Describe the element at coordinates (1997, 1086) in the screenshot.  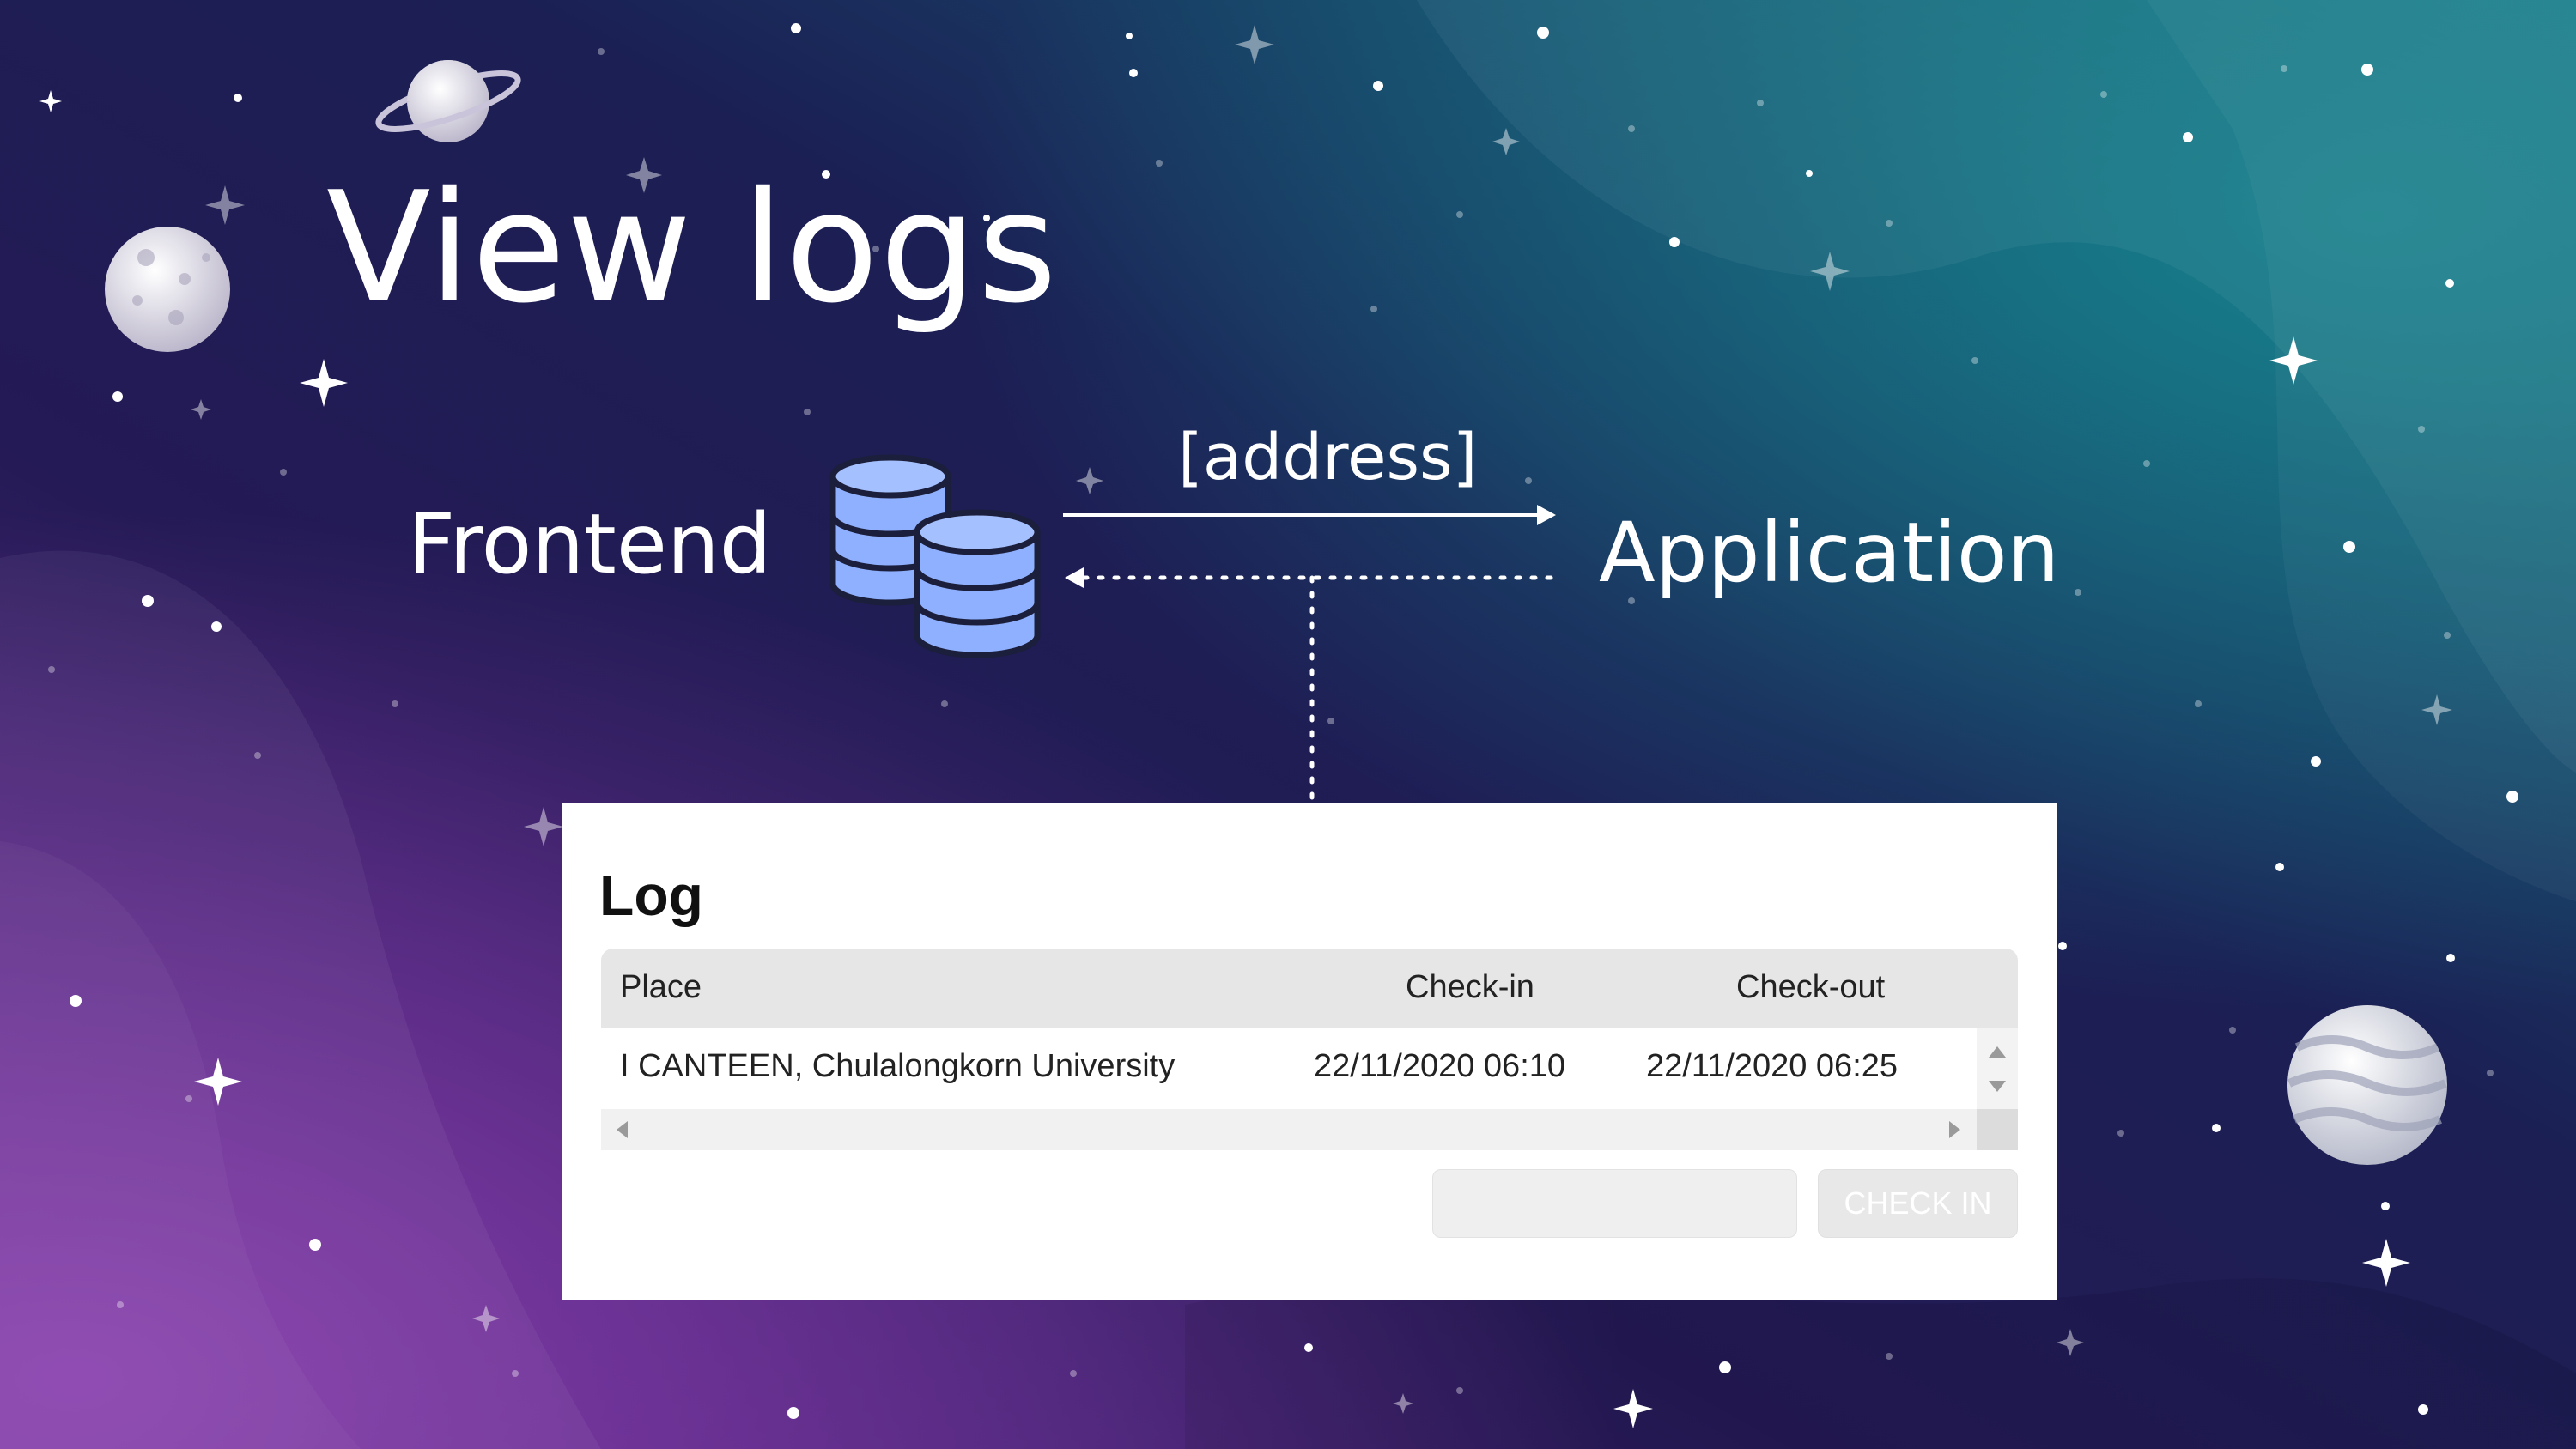
I see `scroll-down-icon` at that location.